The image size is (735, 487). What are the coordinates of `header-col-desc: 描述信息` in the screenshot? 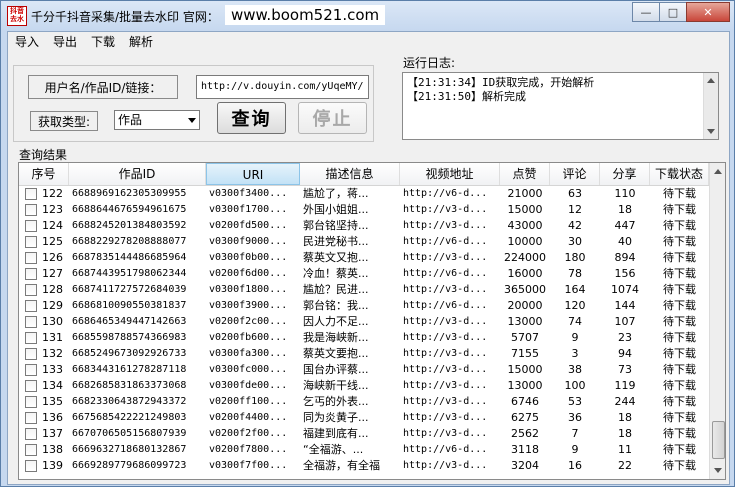 It's located at (350, 174).